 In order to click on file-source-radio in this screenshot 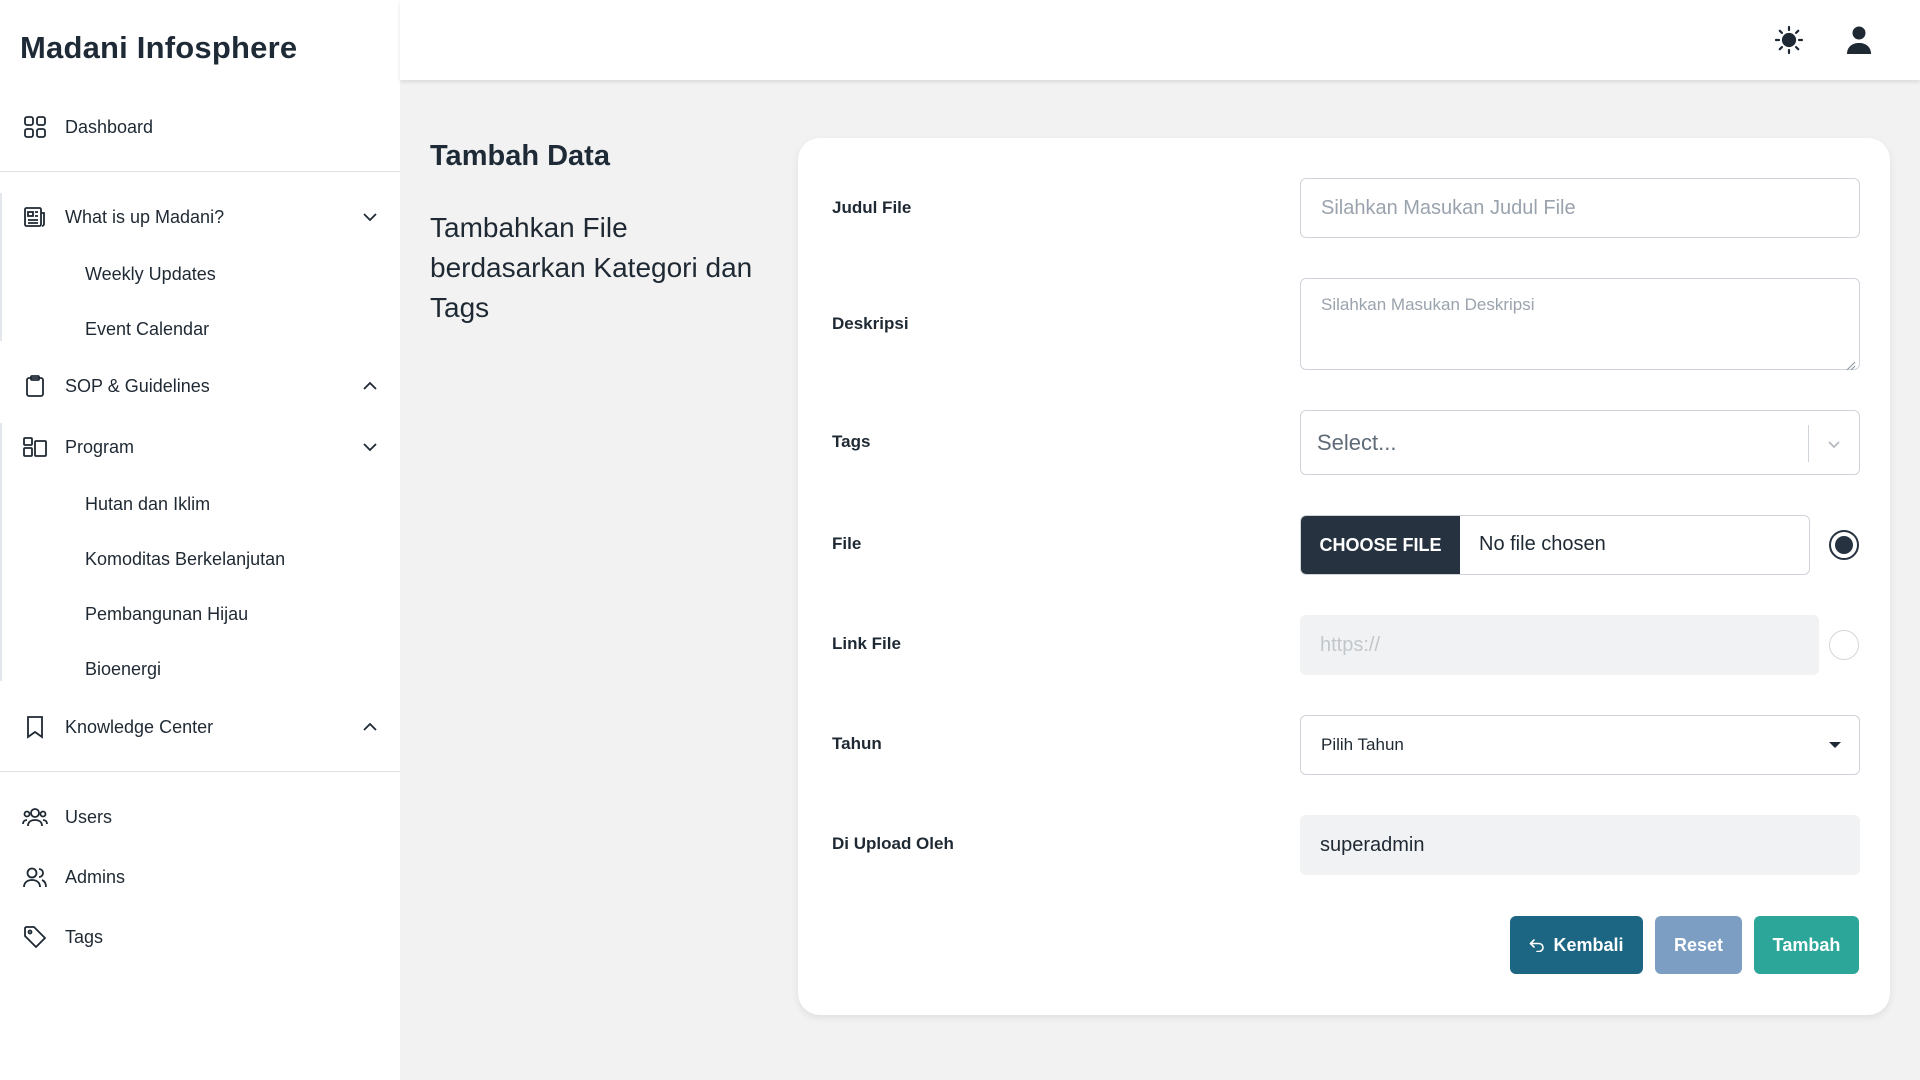, I will do `click(1844, 545)`.